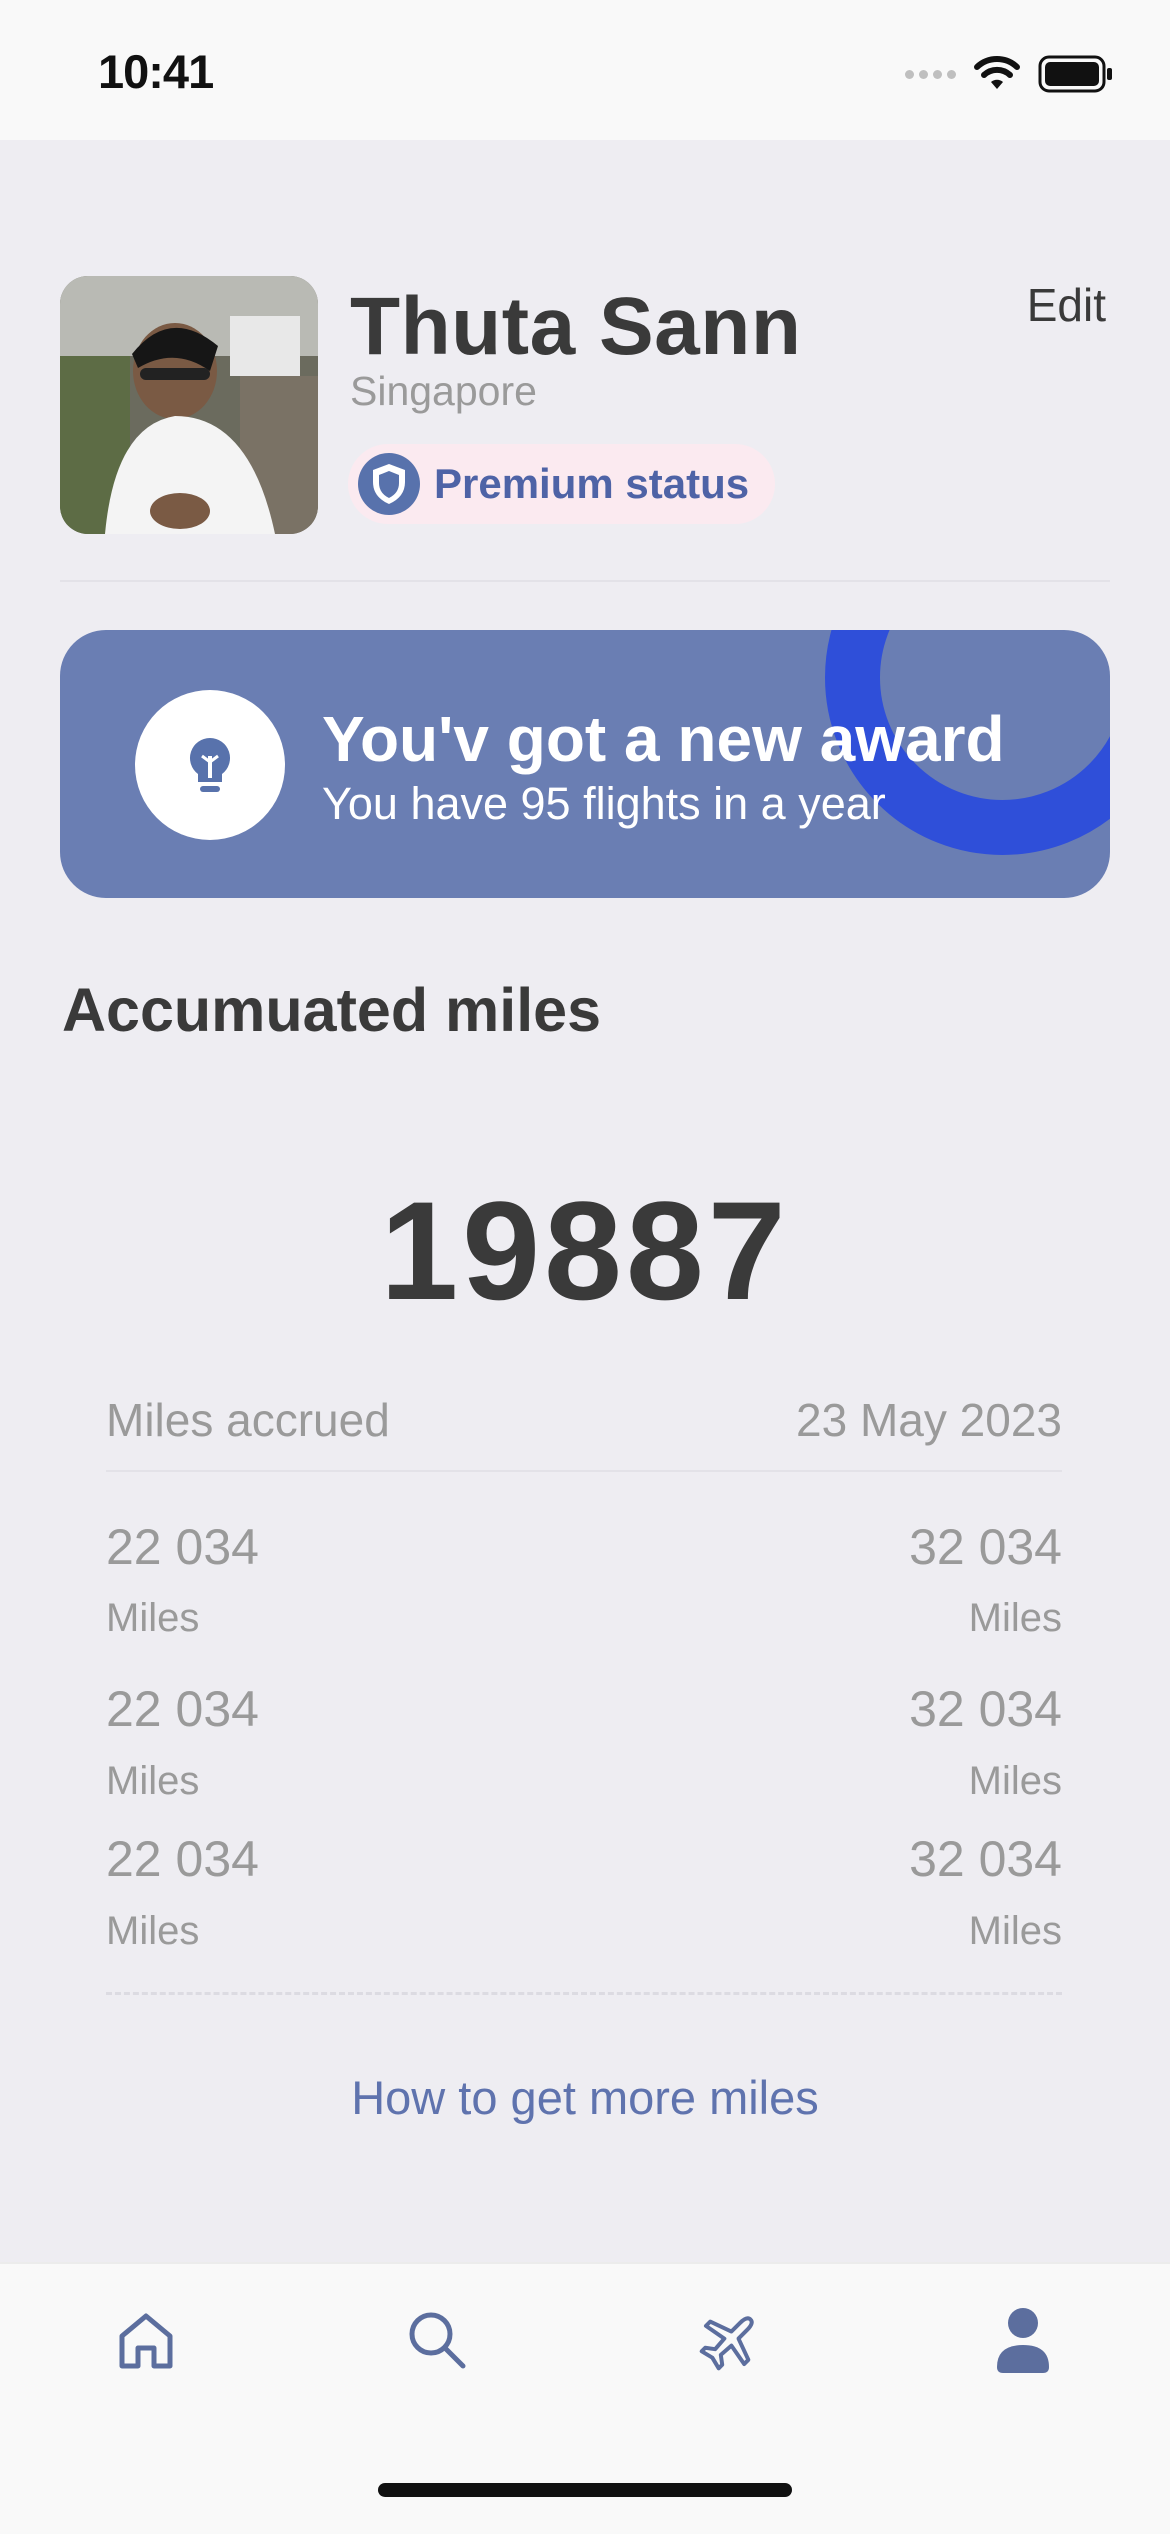  I want to click on profile-location: Singapore, so click(443, 391).